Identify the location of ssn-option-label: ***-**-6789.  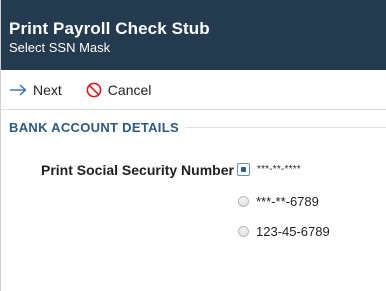
(287, 201).